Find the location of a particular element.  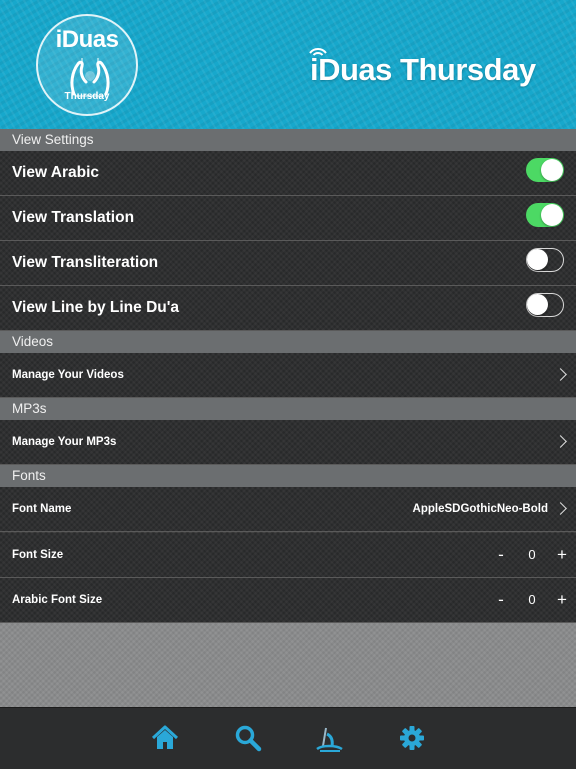

manage-mp3s-label: Manage Your MP3s is located at coordinates (64, 442).